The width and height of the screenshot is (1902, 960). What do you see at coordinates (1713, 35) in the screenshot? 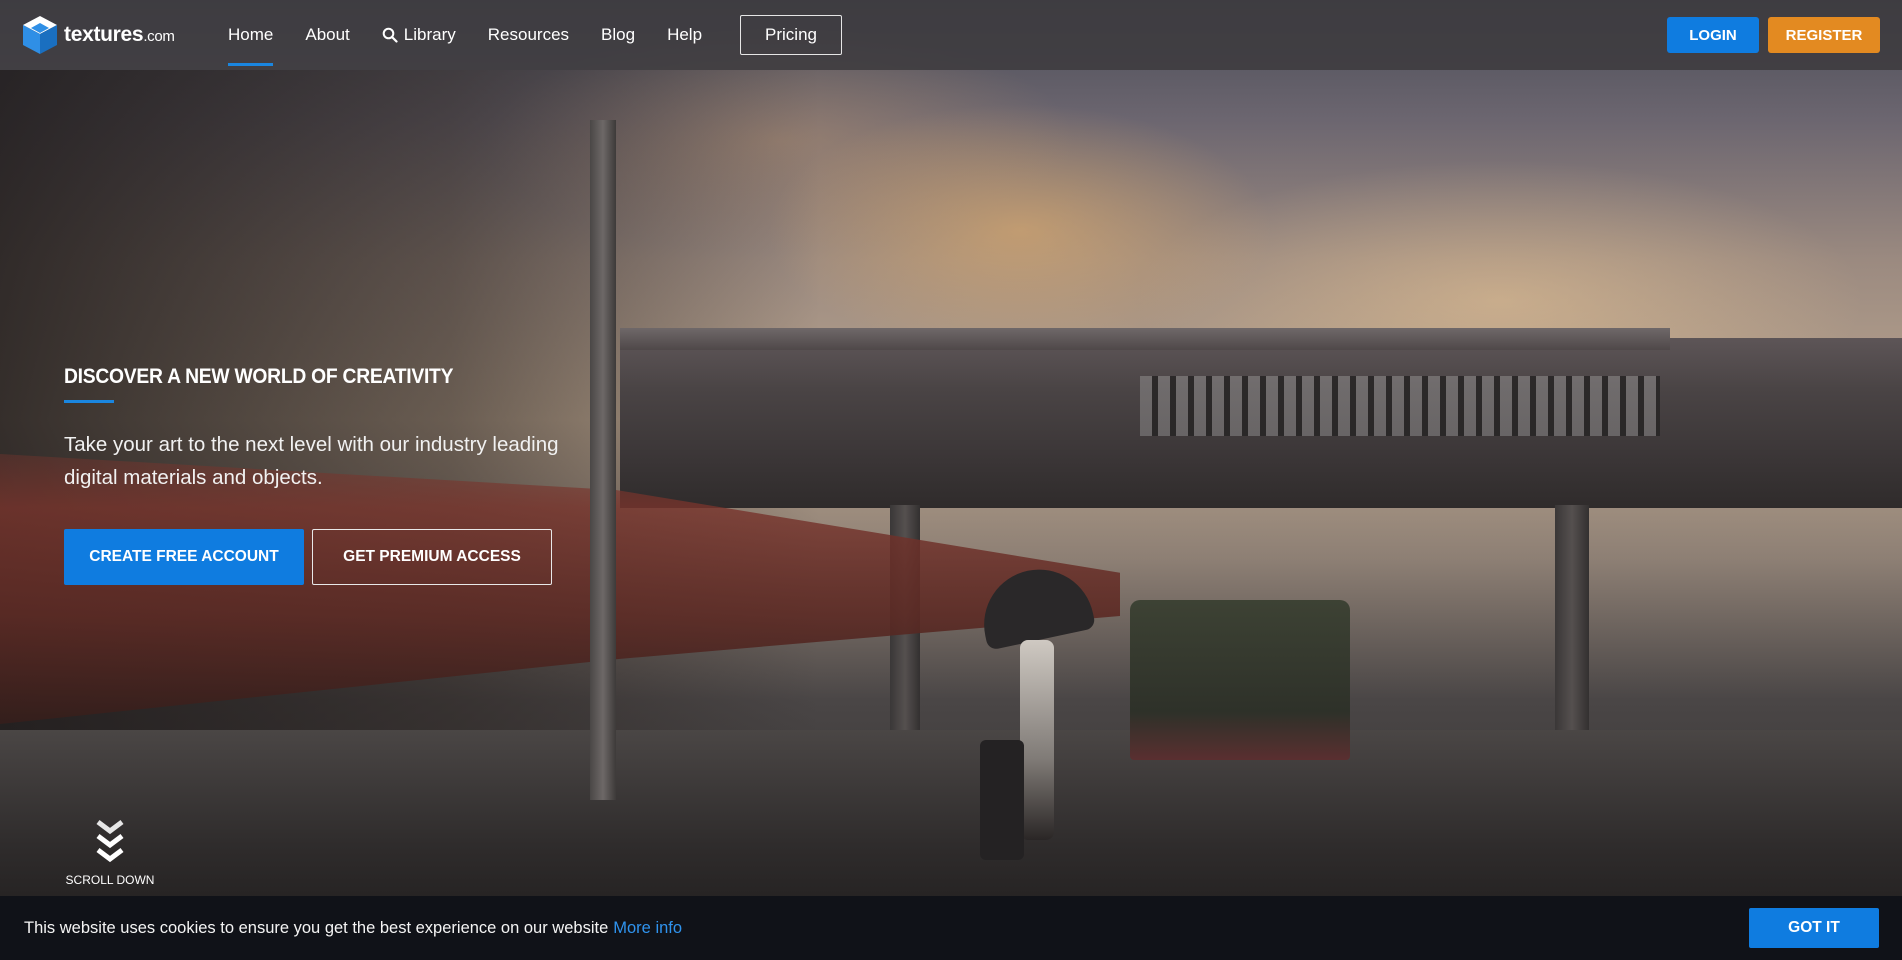
I see `login-button: LOGIN` at bounding box center [1713, 35].